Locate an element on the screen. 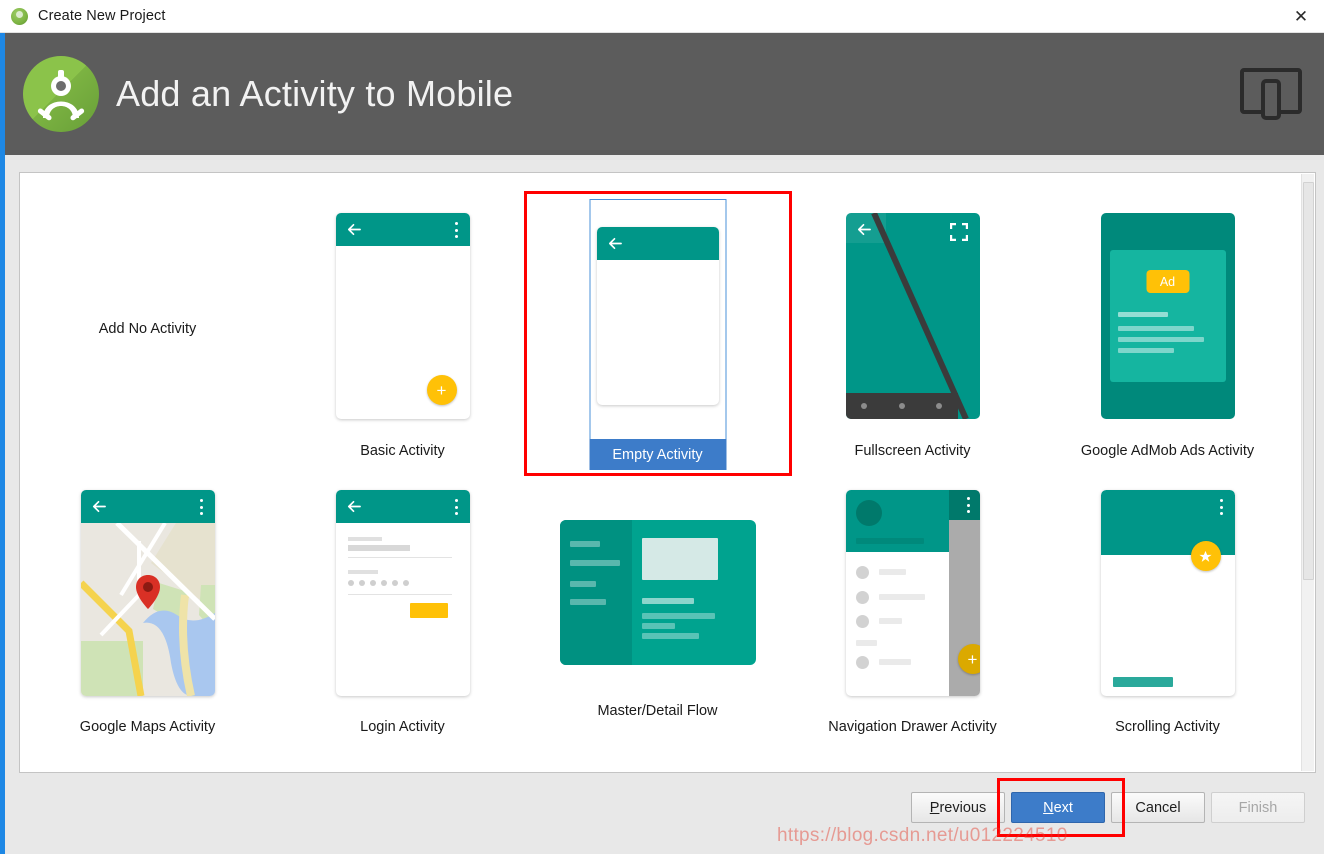 Image resolution: width=1324 pixels, height=854 pixels. android-studio-logo is located at coordinates (61, 94).